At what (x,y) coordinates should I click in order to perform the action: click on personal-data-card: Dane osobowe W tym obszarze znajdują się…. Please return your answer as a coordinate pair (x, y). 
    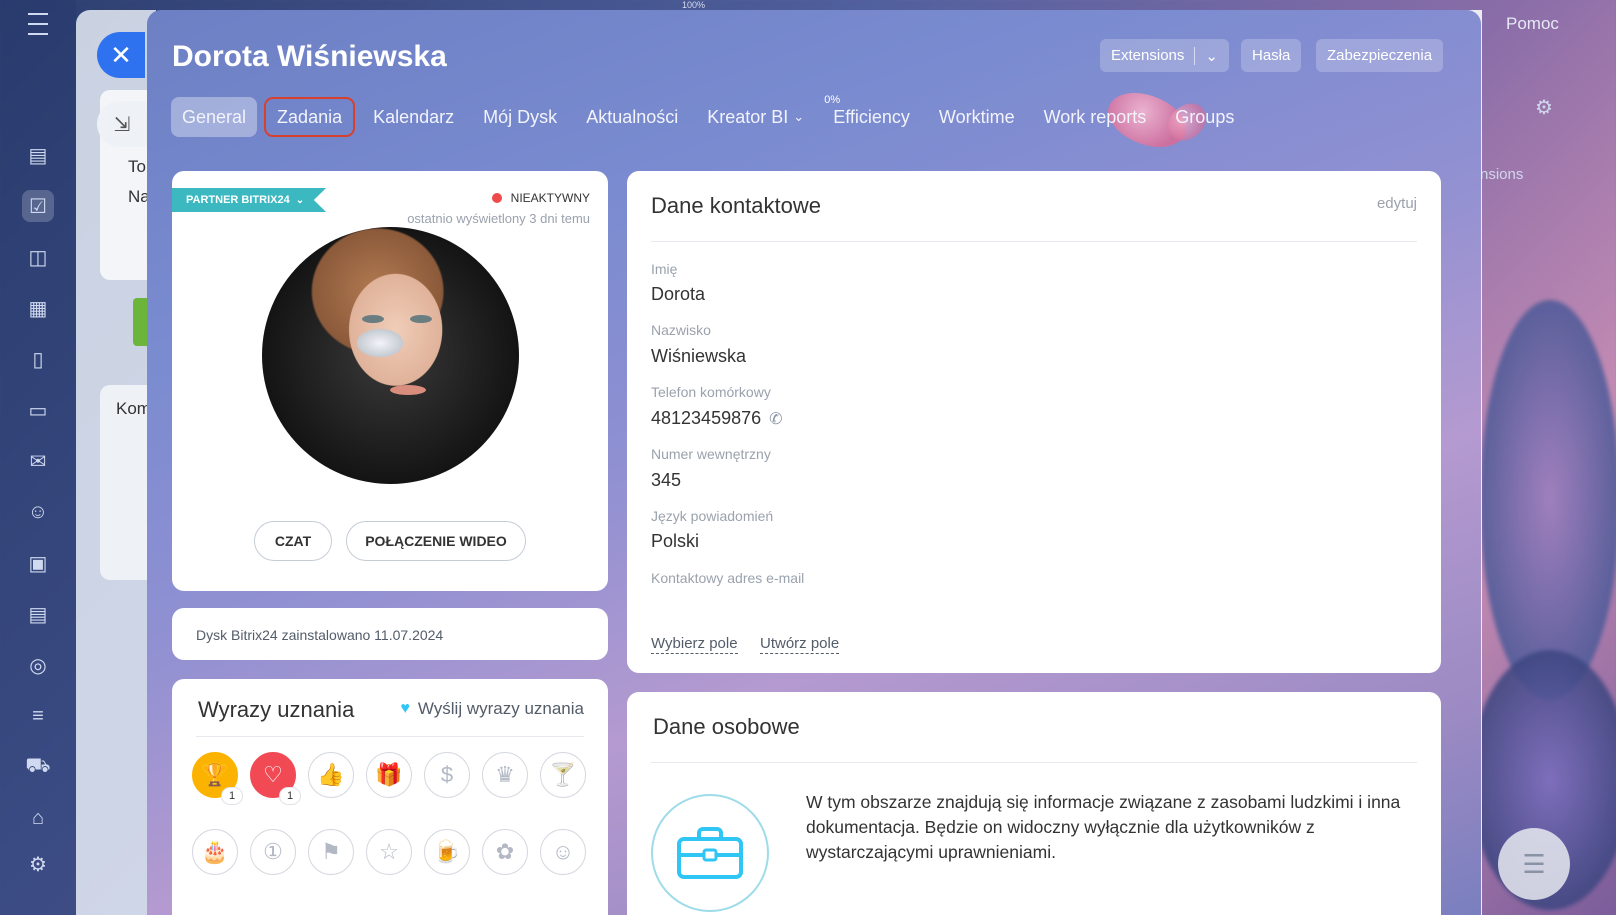
    Looking at the image, I should click on (1034, 803).